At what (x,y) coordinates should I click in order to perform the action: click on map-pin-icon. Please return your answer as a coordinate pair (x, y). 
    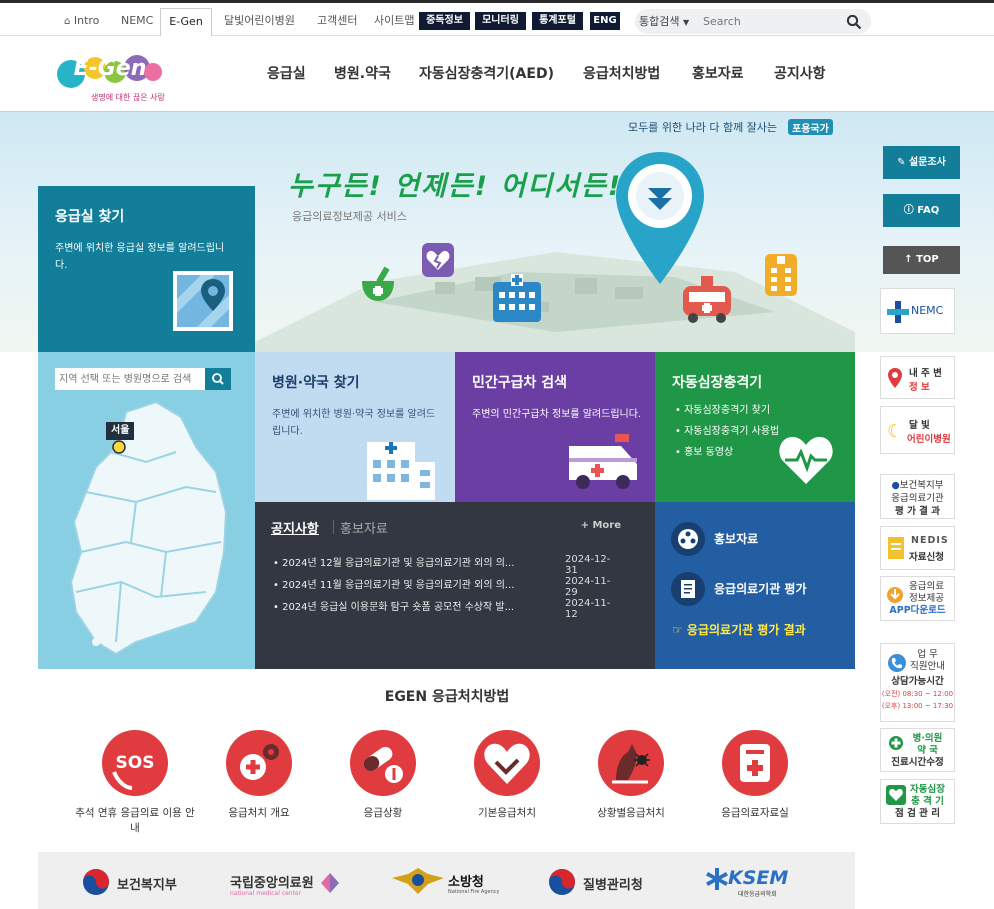
    Looking at the image, I should click on (203, 301).